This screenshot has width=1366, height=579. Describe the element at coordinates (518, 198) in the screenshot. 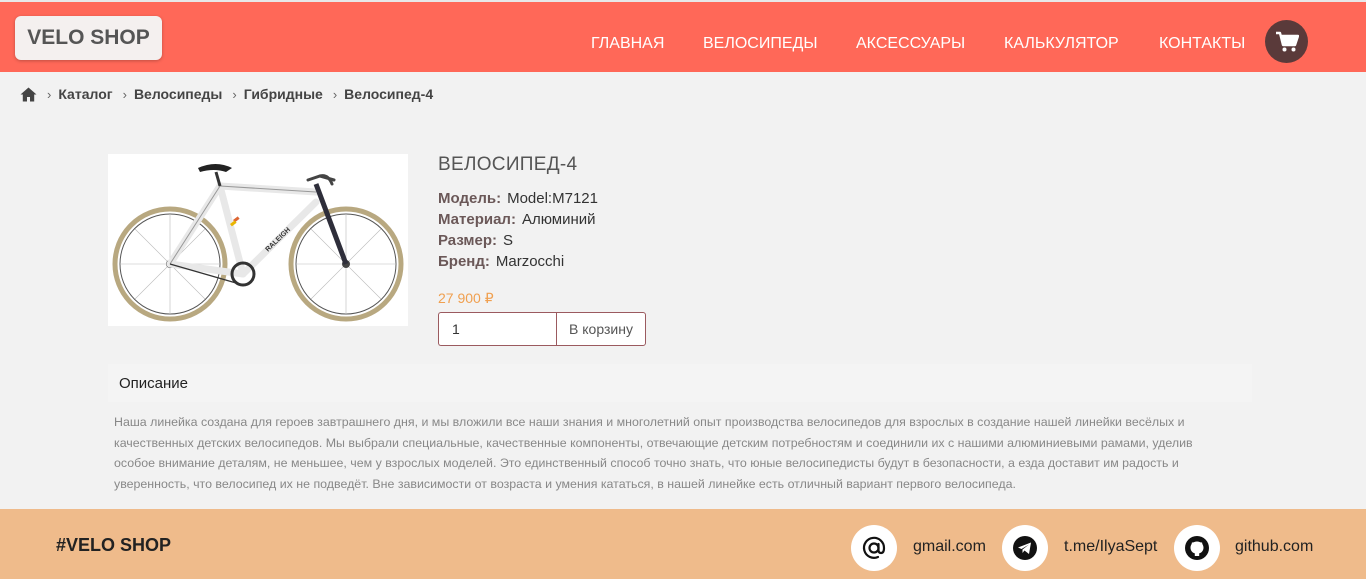

I see `spec-model: Модель: Model:M7121` at that location.